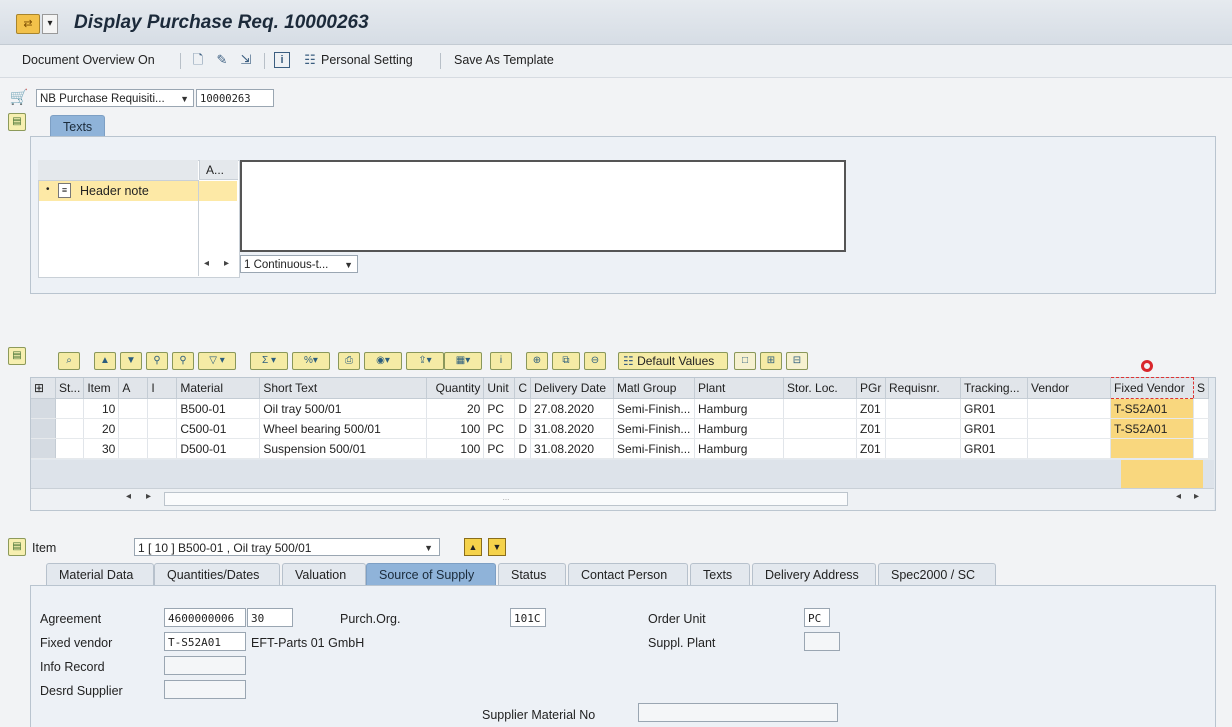 The height and width of the screenshot is (727, 1232). What do you see at coordinates (537, 361) in the screenshot?
I see `add-item-icon: ⊕` at bounding box center [537, 361].